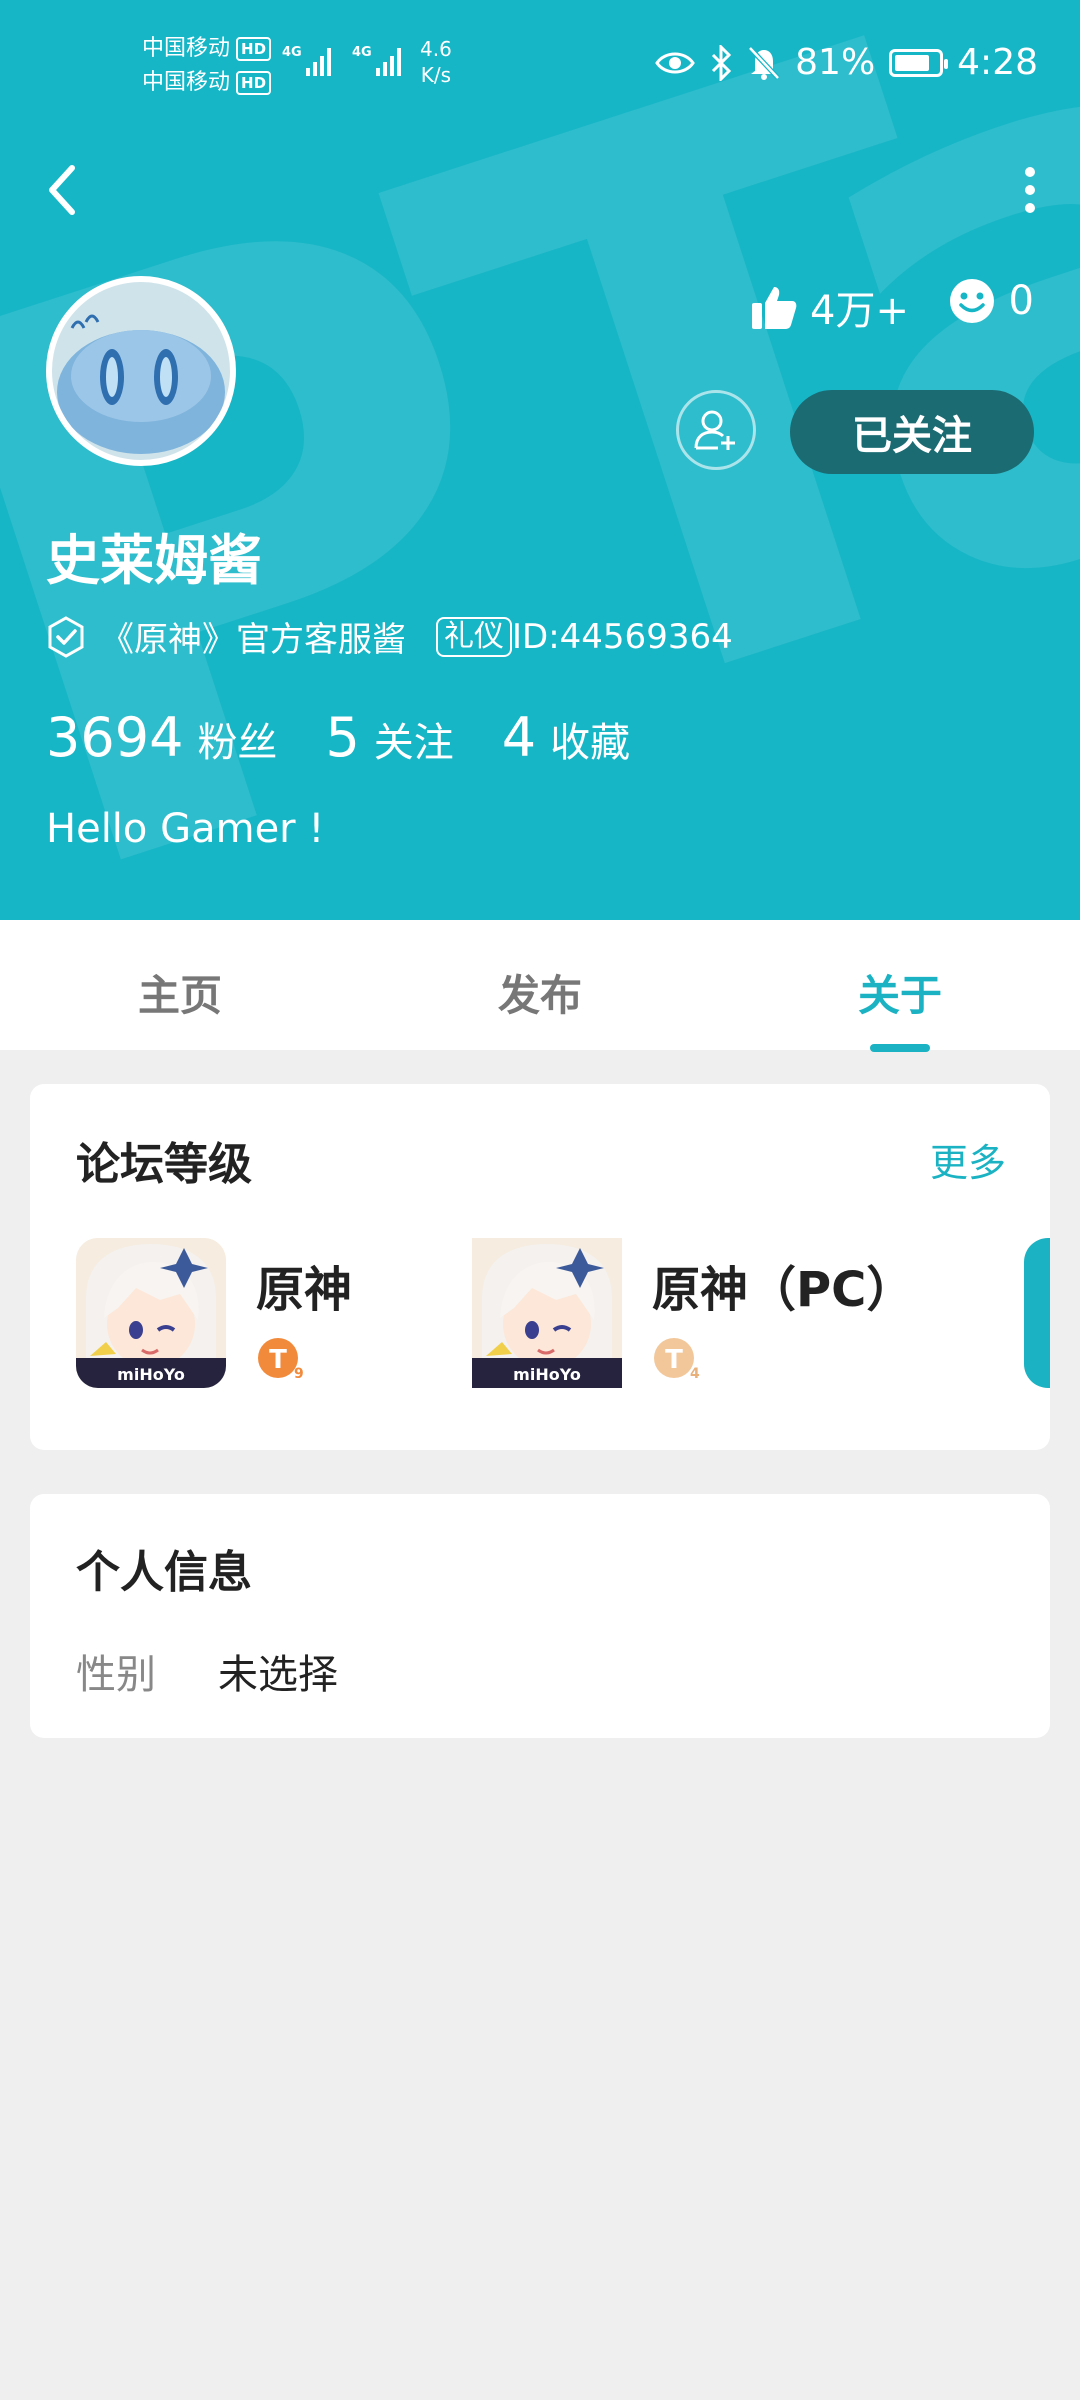 This screenshot has height=2400, width=1080. I want to click on carrier-1: 中国移动, so click(186, 48).